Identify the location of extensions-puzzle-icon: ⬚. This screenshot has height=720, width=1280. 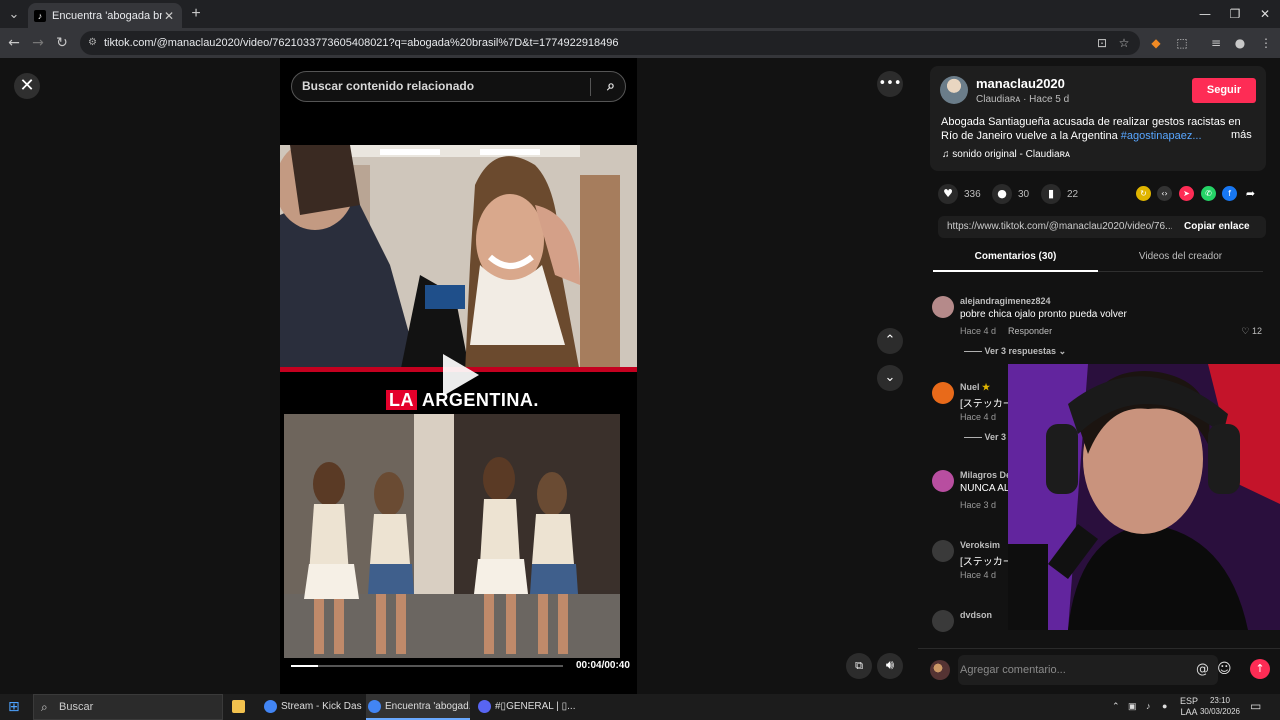
(1182, 43).